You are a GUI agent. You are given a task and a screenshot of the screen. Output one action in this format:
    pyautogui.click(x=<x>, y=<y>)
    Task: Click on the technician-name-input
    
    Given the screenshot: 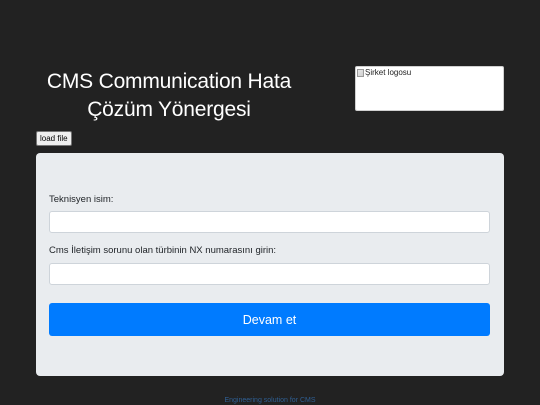 What is the action you would take?
    pyautogui.click(x=269, y=222)
    